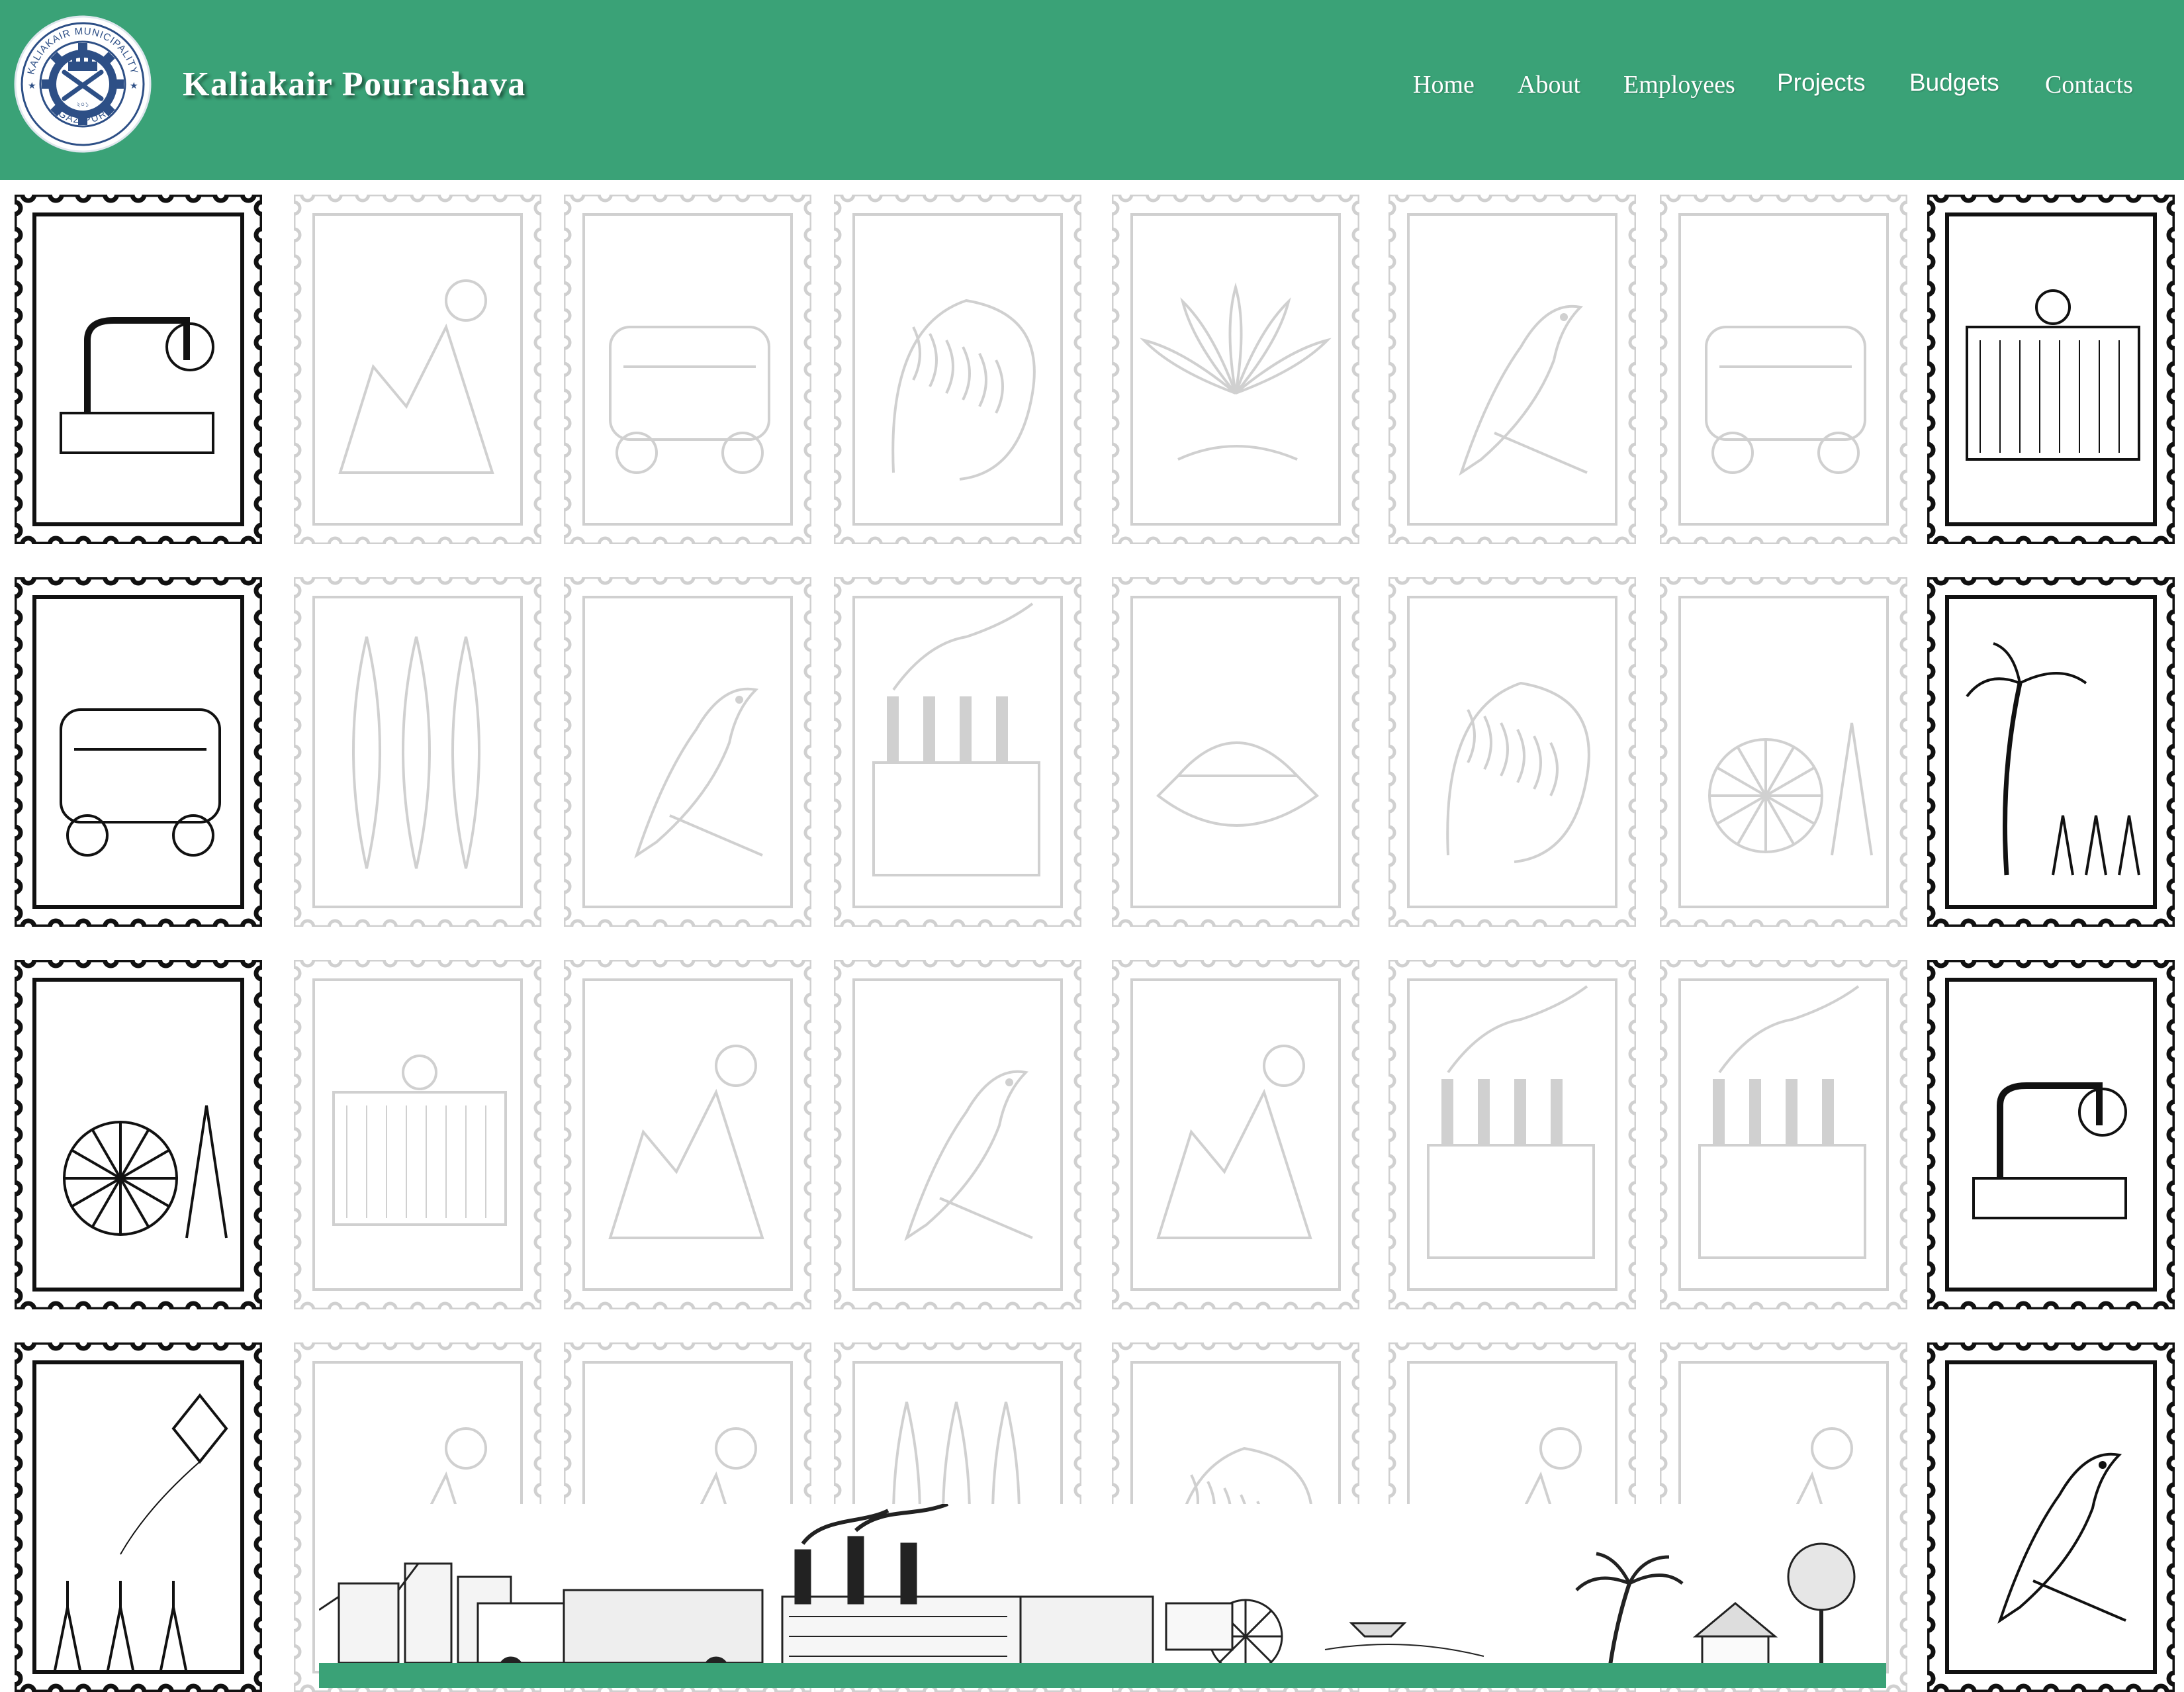 This screenshot has height=1692, width=2184. I want to click on stamp-farm-scene, so click(687, 1134).